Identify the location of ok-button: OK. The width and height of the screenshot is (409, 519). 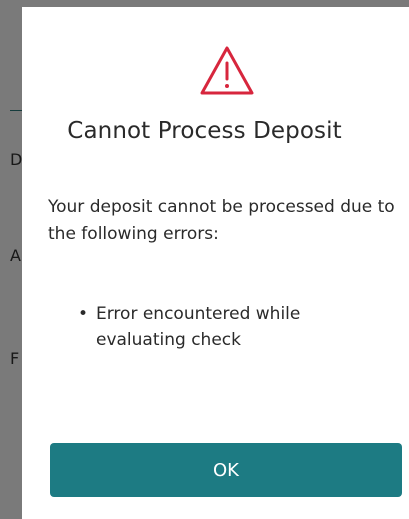
(226, 470).